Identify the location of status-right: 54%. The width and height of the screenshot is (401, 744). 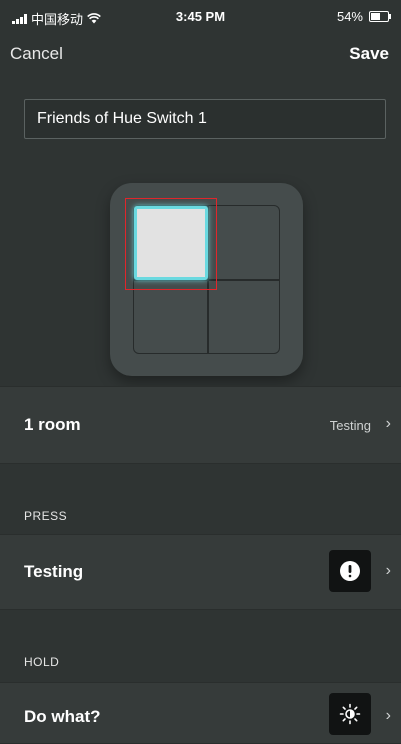
(363, 16).